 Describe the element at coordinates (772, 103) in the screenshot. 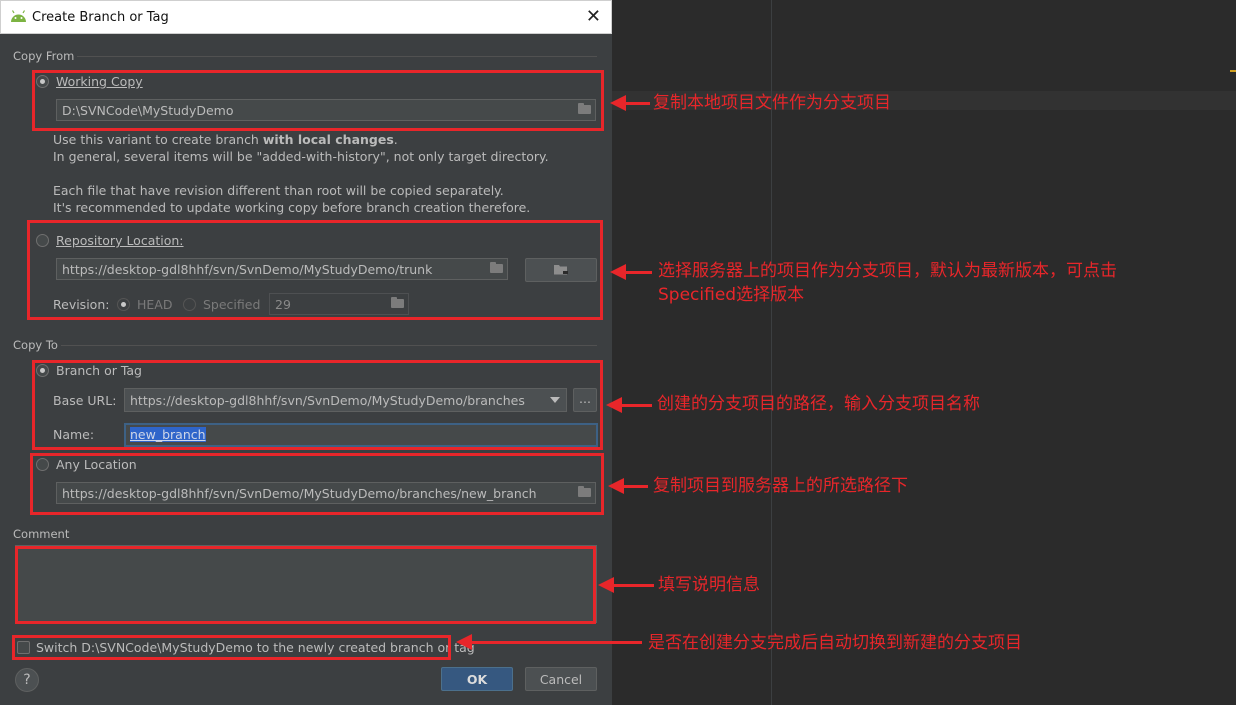

I see `annotation-working-copy: 复制本地项目文件作为分支项目` at that location.